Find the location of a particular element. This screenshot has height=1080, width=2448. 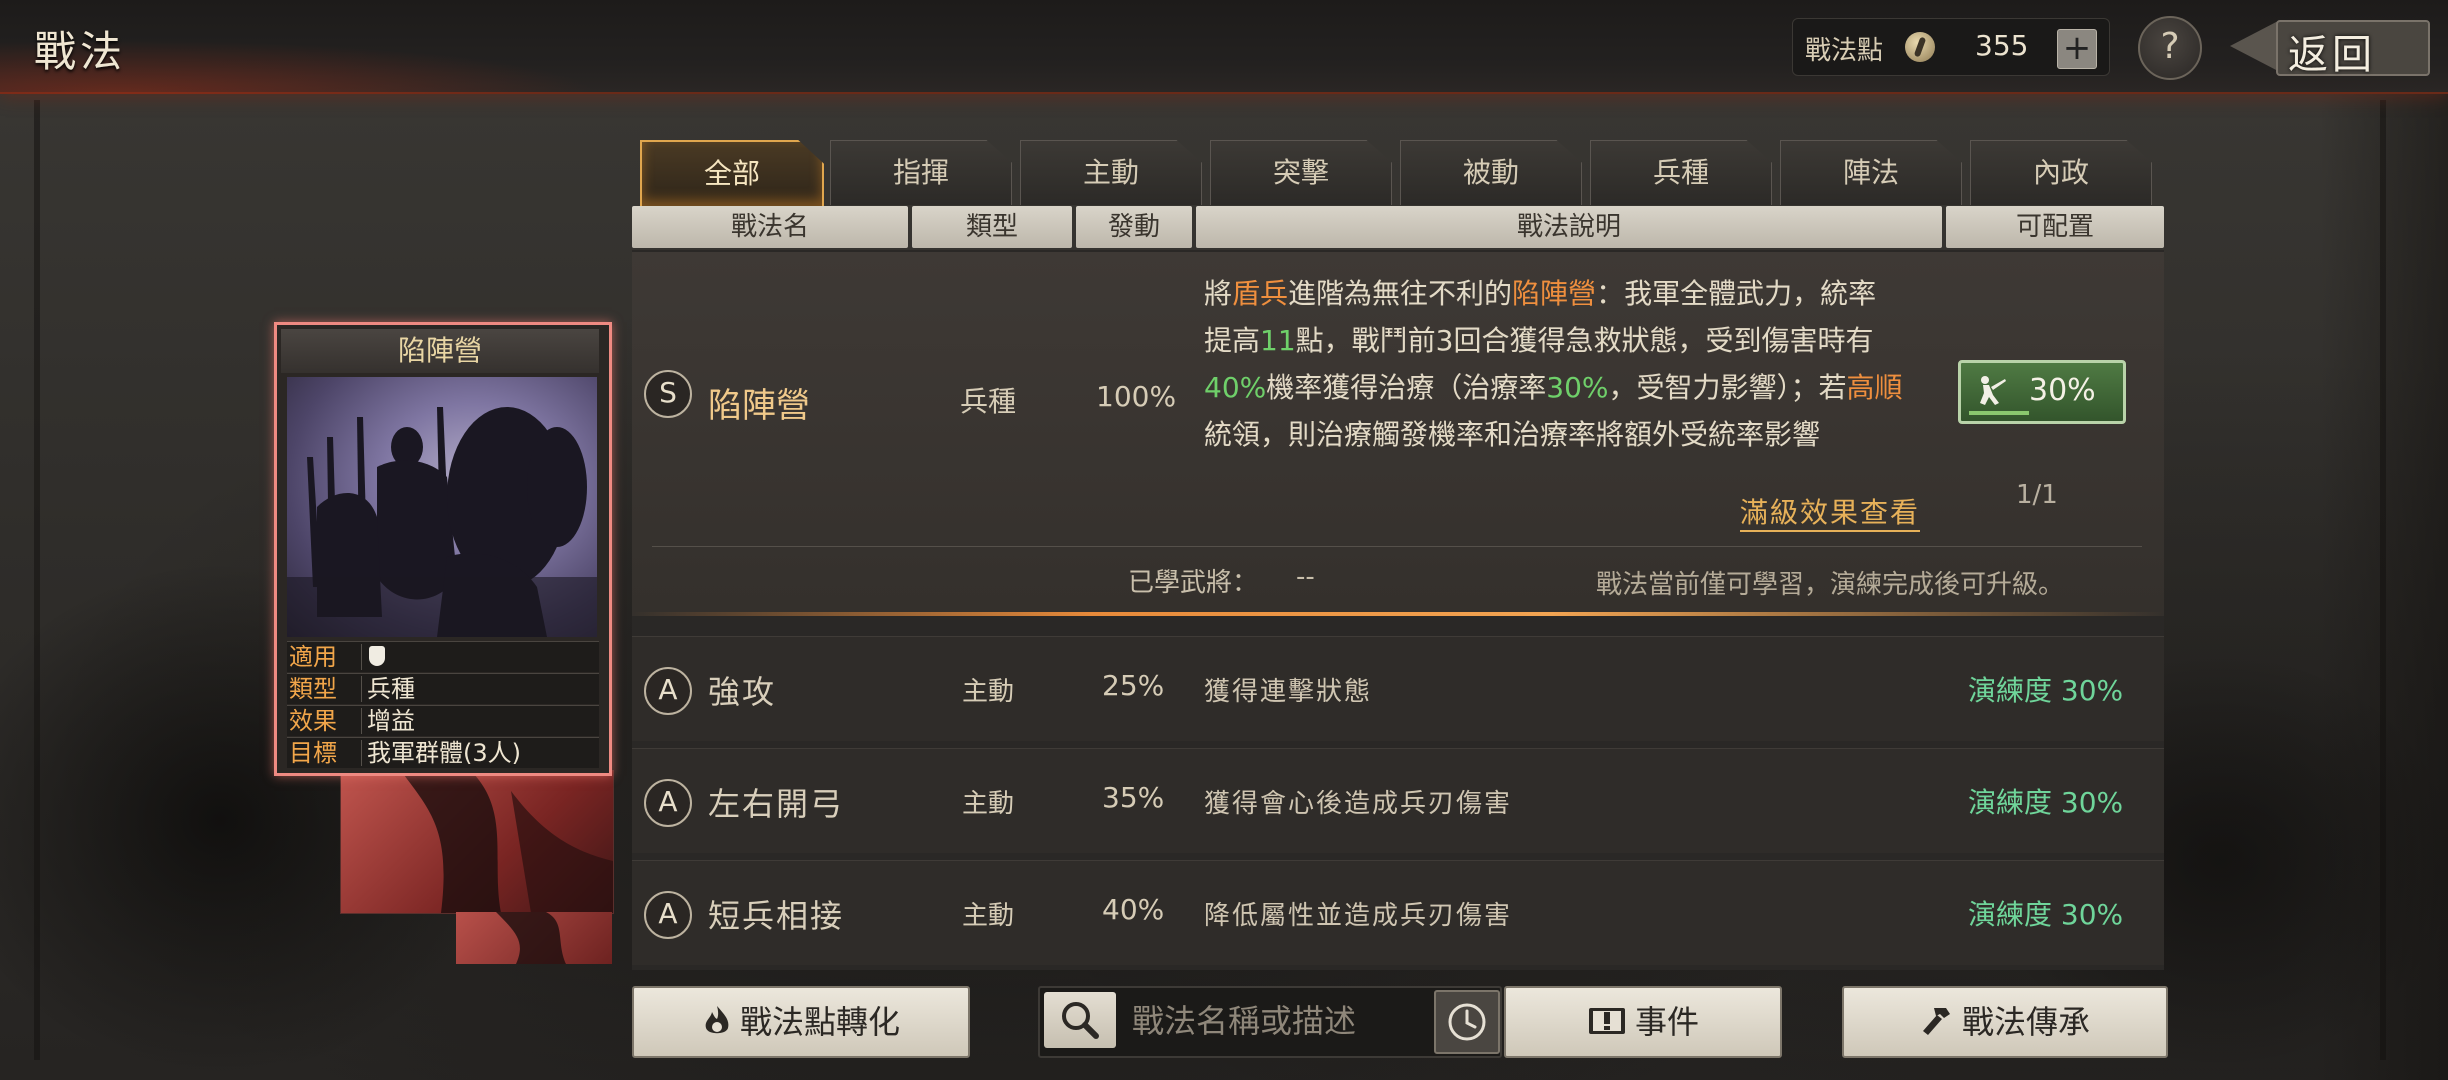

tactic-row: A 短兵相接 主動 40% 降低屬性並造成兵刃傷害 演練度 30% is located at coordinates (1398, 912).